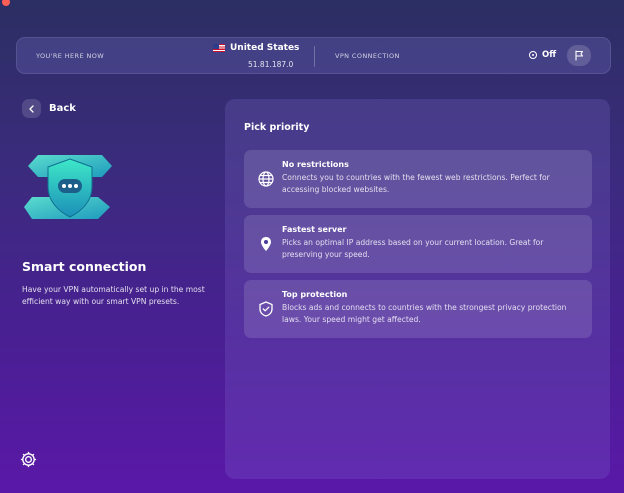 The width and height of the screenshot is (624, 493). What do you see at coordinates (367, 56) in the screenshot?
I see `vpn-connection-label: VPN CONNECTION` at bounding box center [367, 56].